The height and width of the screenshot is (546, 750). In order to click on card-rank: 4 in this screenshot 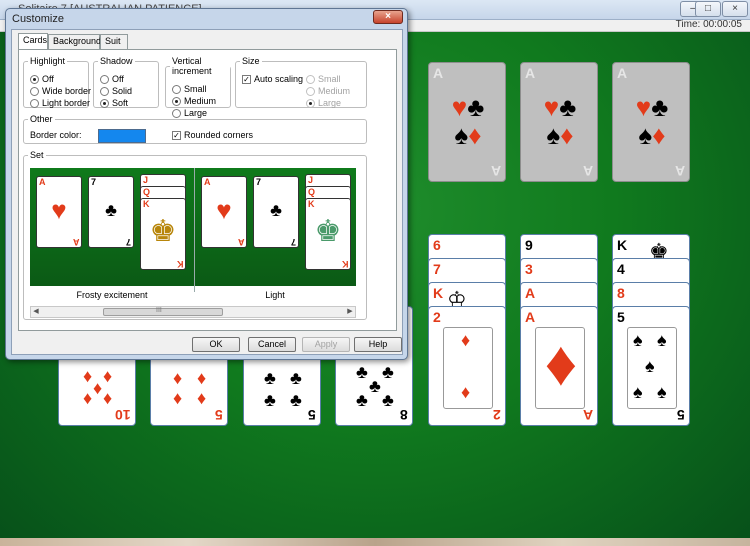, I will do `click(621, 269)`.